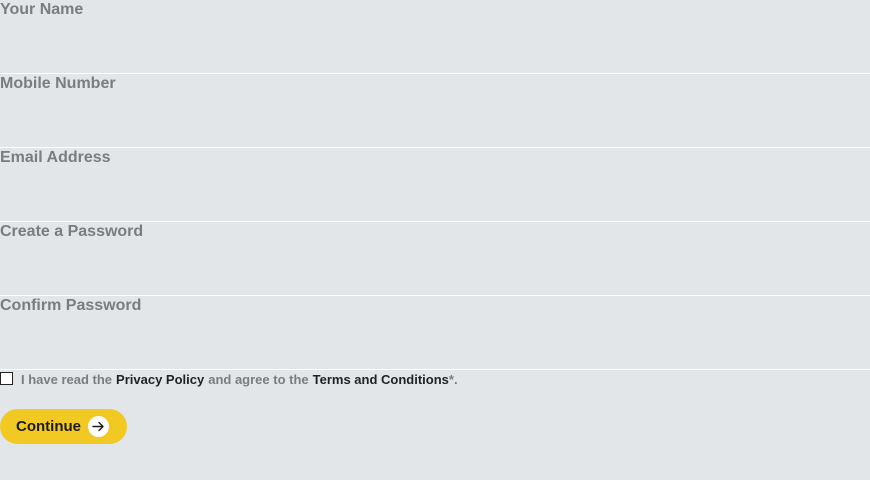 The height and width of the screenshot is (480, 870). Describe the element at coordinates (71, 305) in the screenshot. I see `confirm-password-label: Confirm Password` at that location.